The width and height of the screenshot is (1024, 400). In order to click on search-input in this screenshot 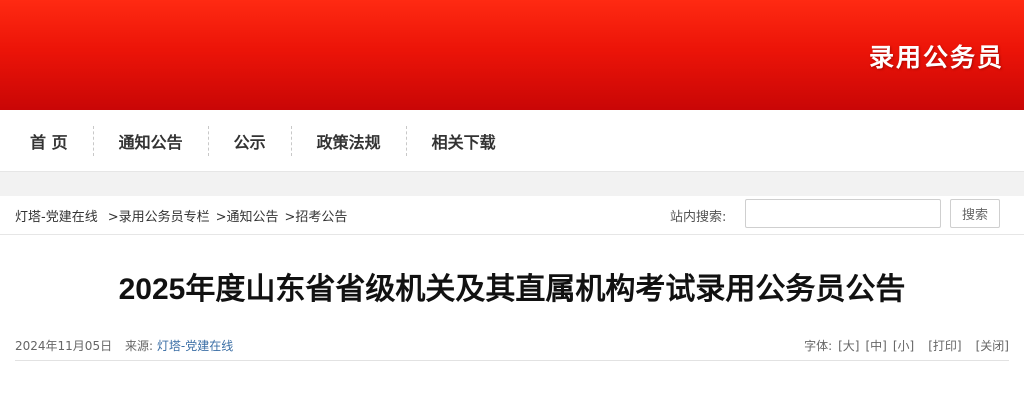, I will do `click(843, 213)`.